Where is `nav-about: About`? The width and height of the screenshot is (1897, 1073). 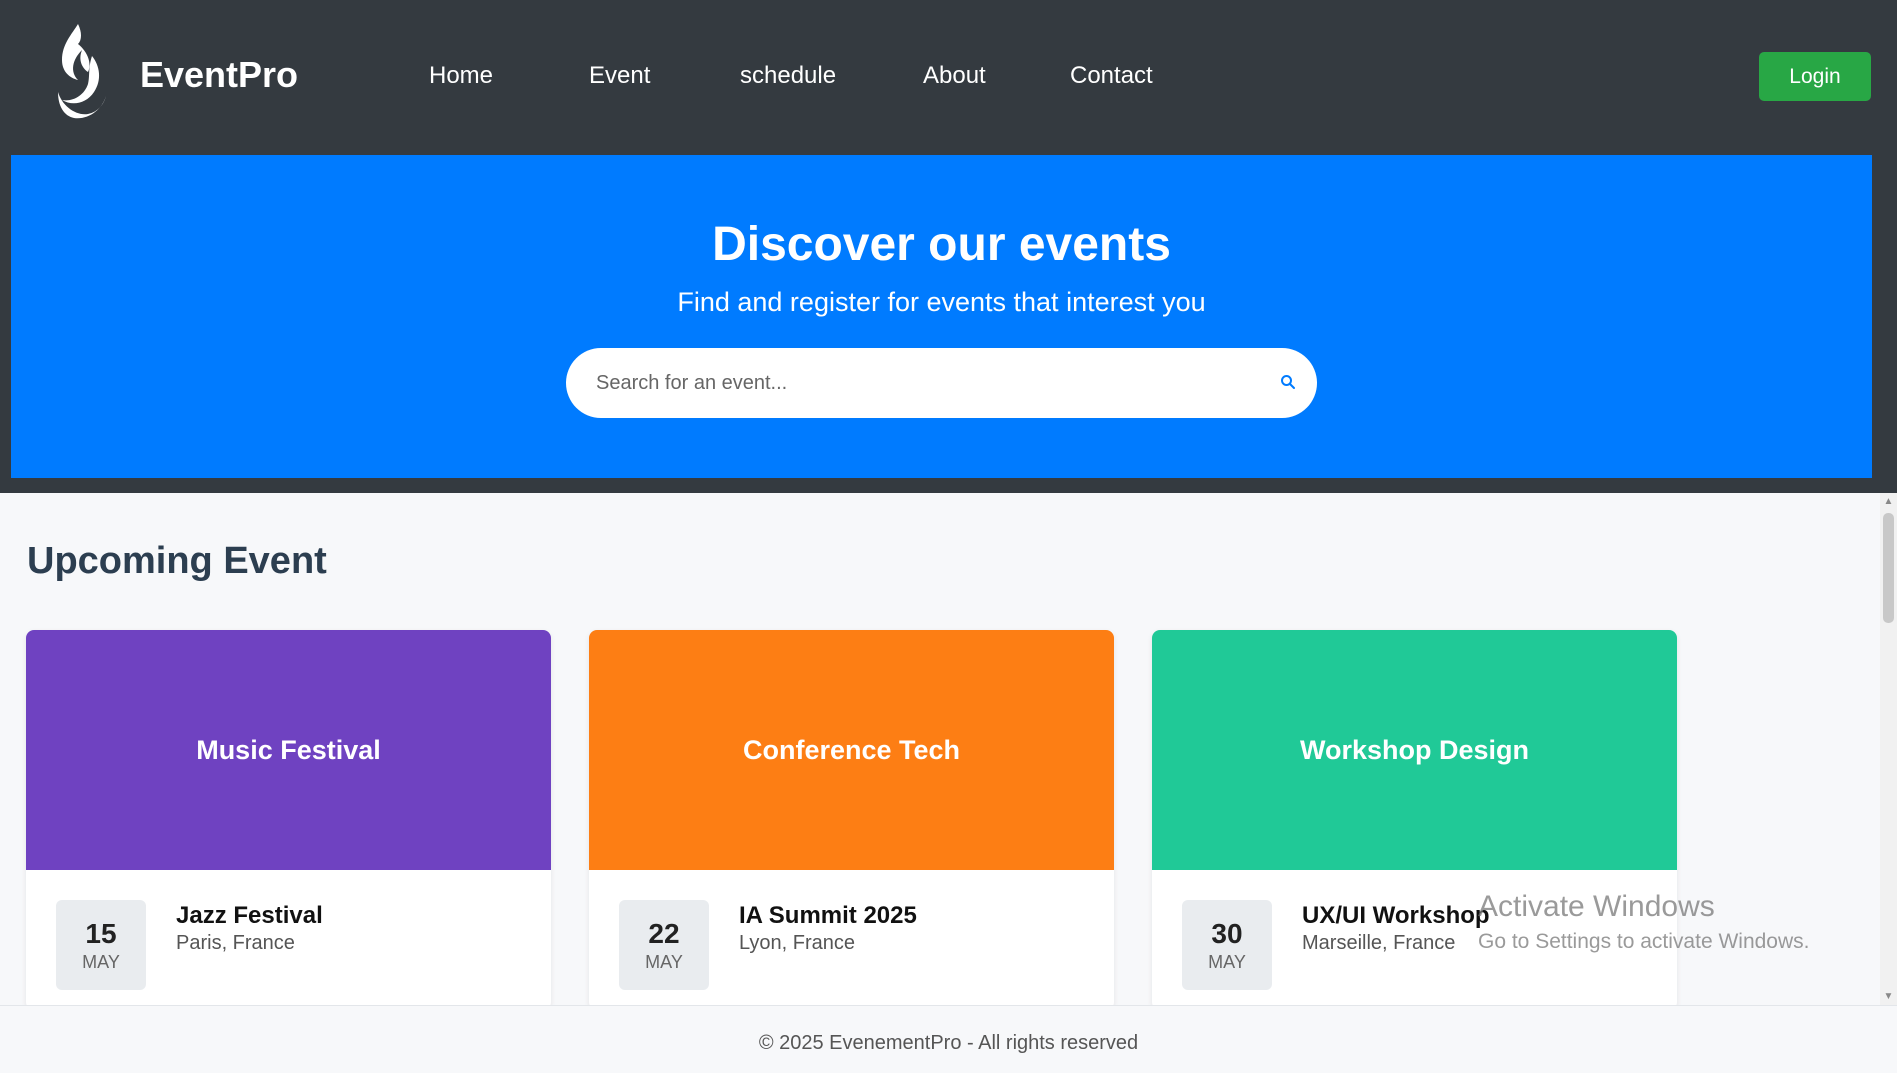 nav-about: About is located at coordinates (954, 76).